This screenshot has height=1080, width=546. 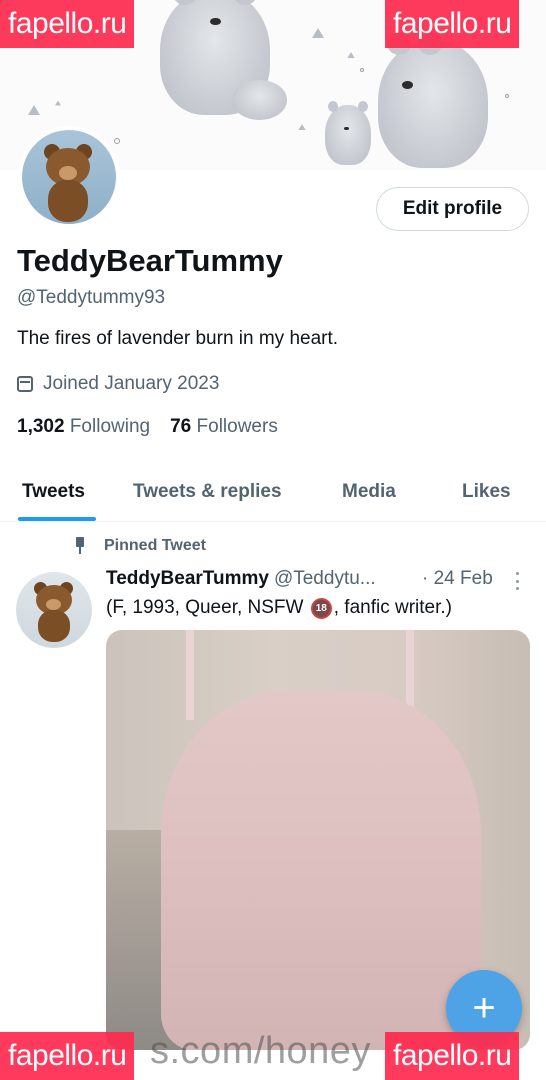 What do you see at coordinates (41, 426) in the screenshot?
I see `following-count: 1,302` at bounding box center [41, 426].